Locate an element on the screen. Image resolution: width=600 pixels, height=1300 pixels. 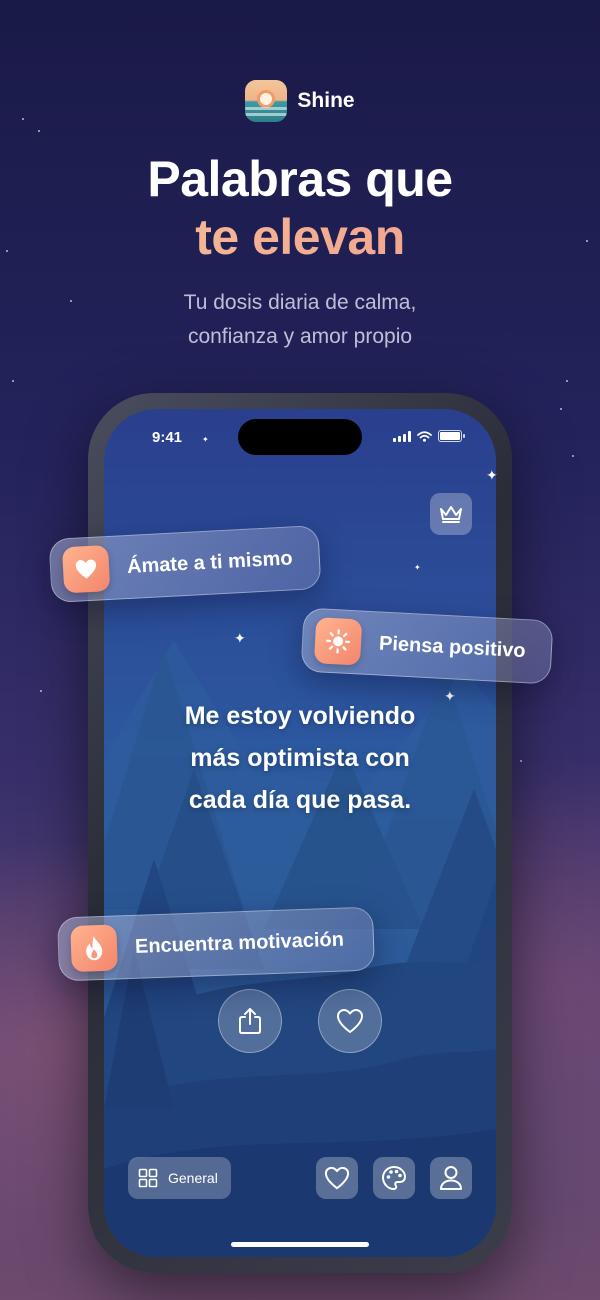
category-general-button: General is located at coordinates (179, 1178).